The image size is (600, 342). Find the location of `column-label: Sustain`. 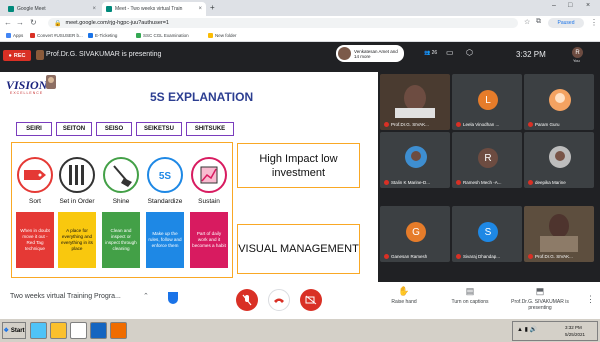

column-label: Sustain is located at coordinates (209, 201).